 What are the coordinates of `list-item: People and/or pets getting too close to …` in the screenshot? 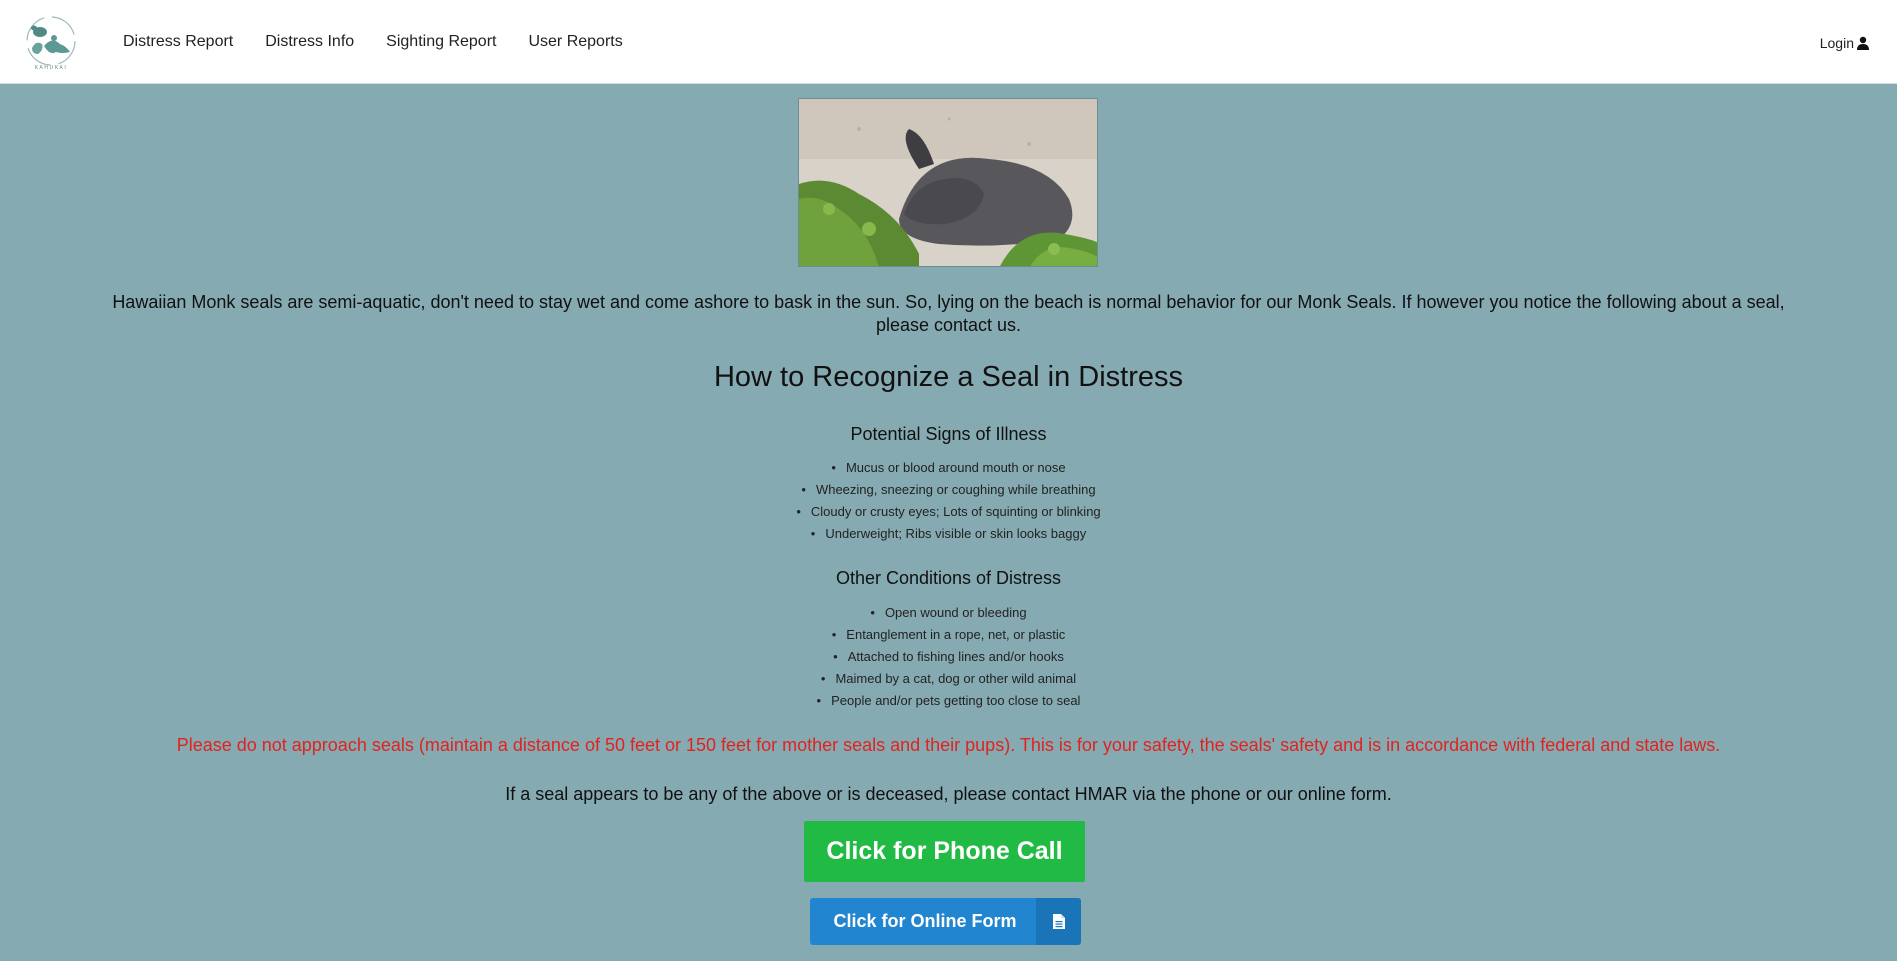 It's located at (948, 701).